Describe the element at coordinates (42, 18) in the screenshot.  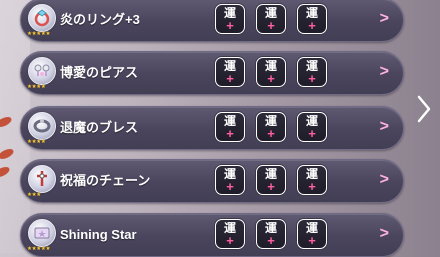
I see `ring-icon` at that location.